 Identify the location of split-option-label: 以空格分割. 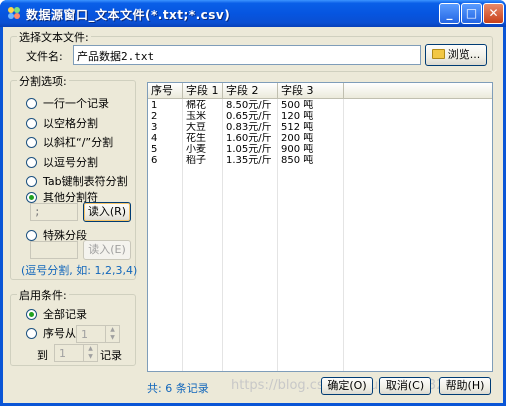
(70, 123).